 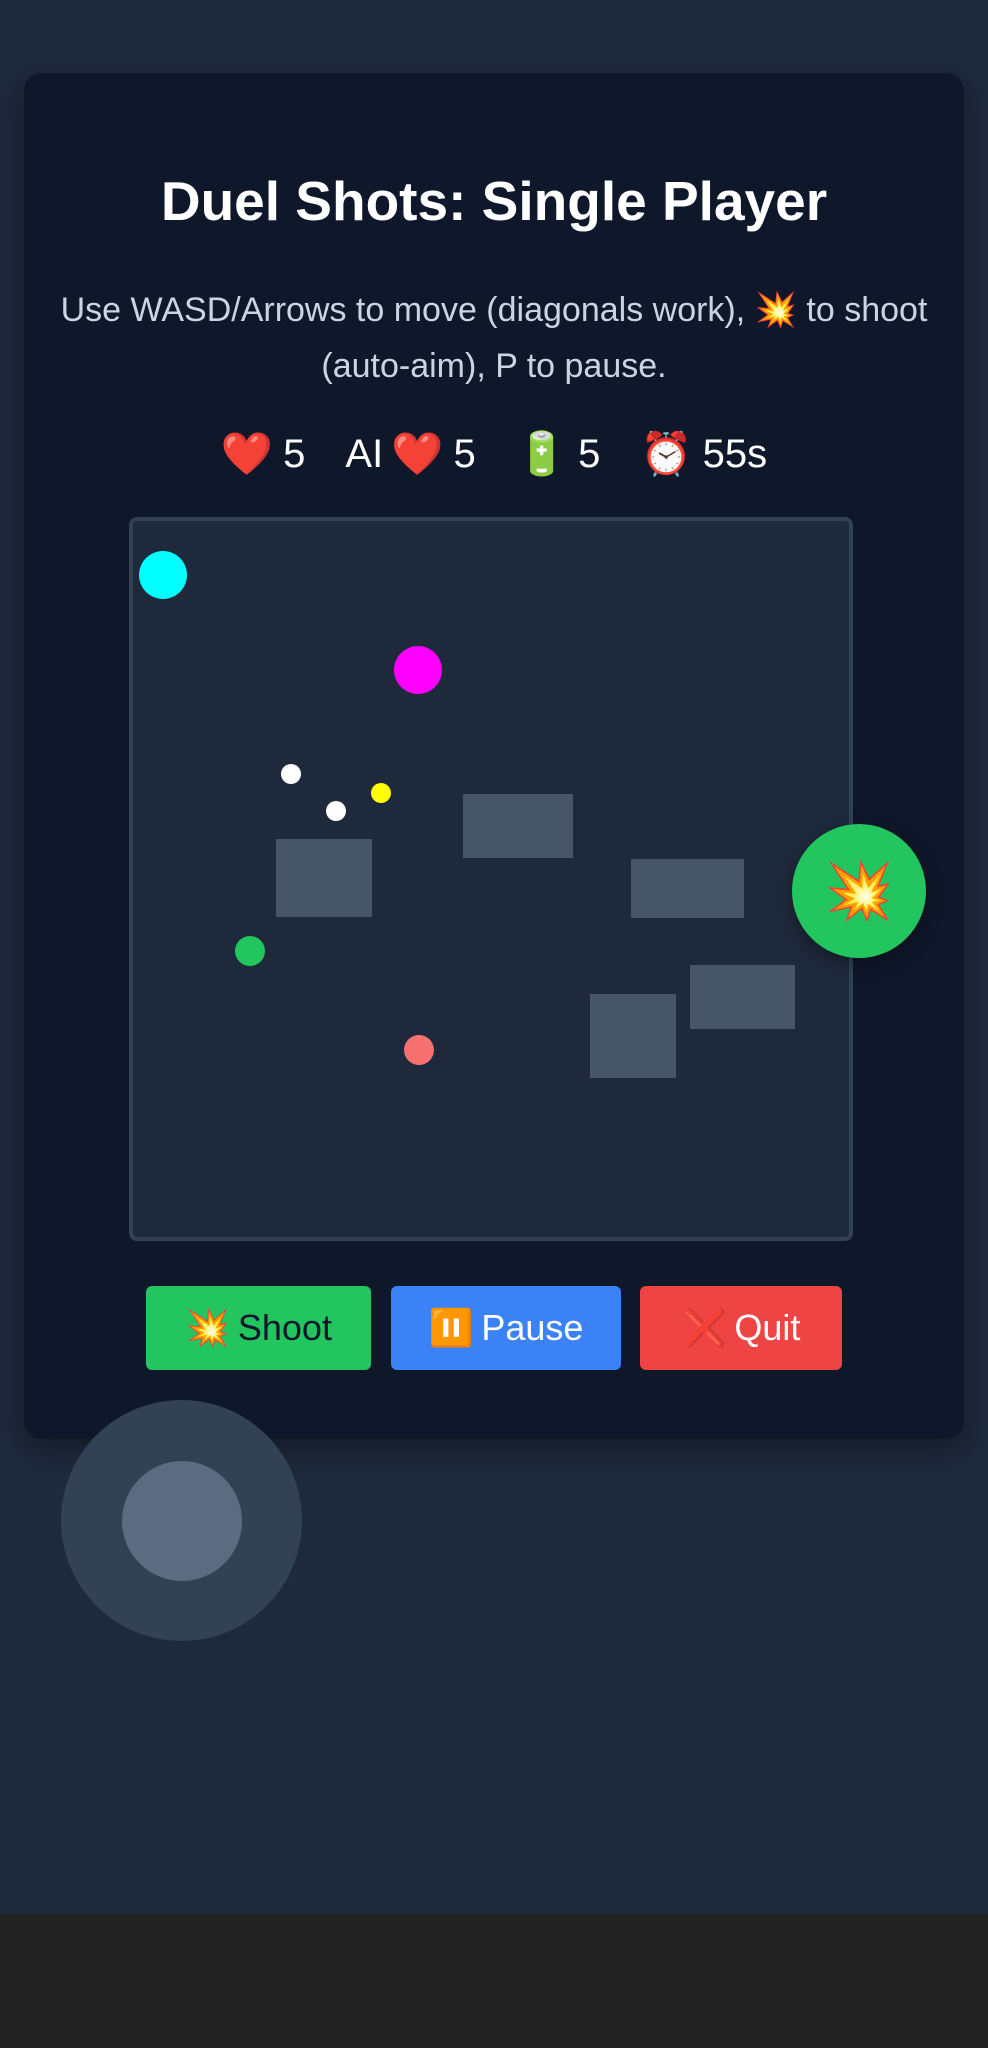 I want to click on player-lives: ❤️ 5, so click(x=263, y=454).